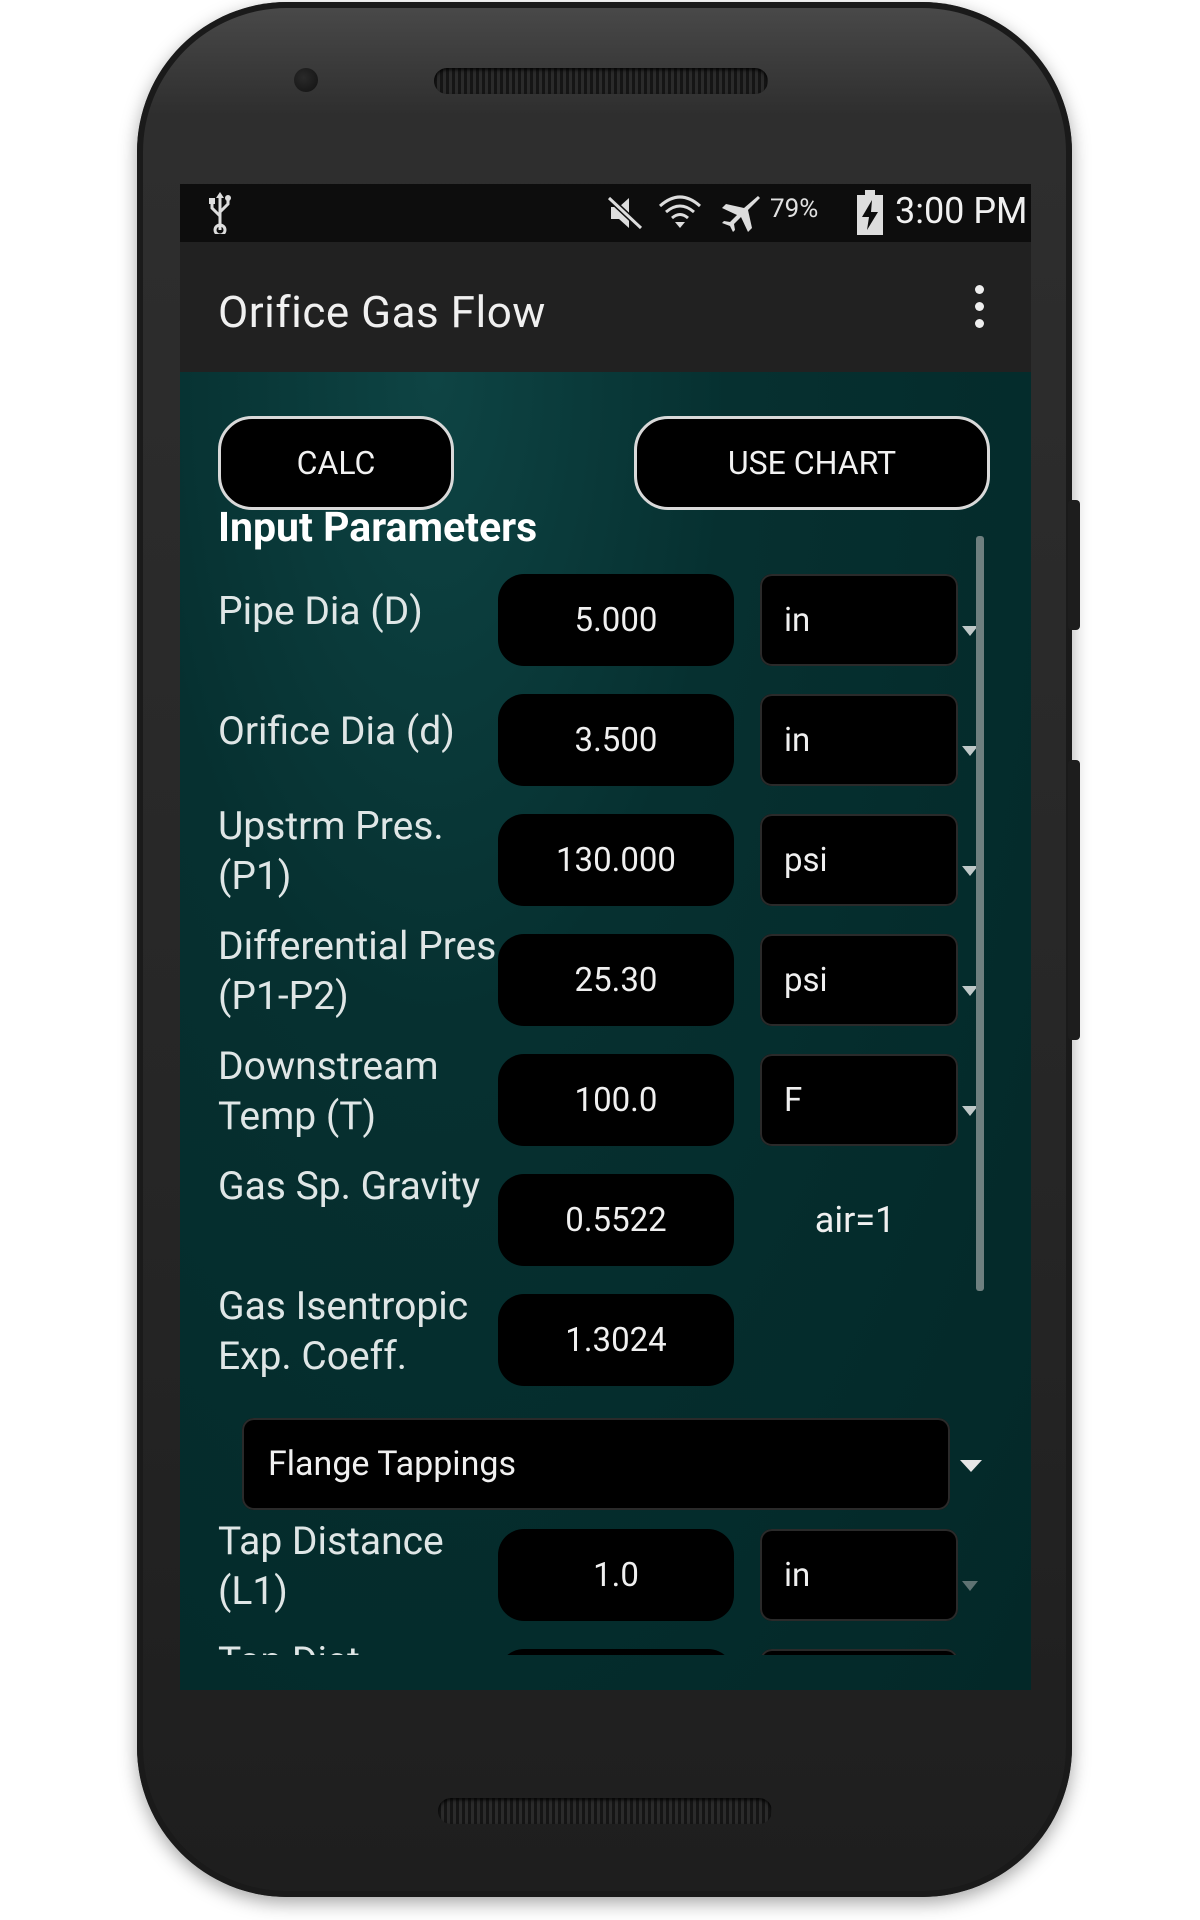 This screenshot has width=1200, height=1920. Describe the element at coordinates (336, 463) in the screenshot. I see `calc-button: CALC` at that location.